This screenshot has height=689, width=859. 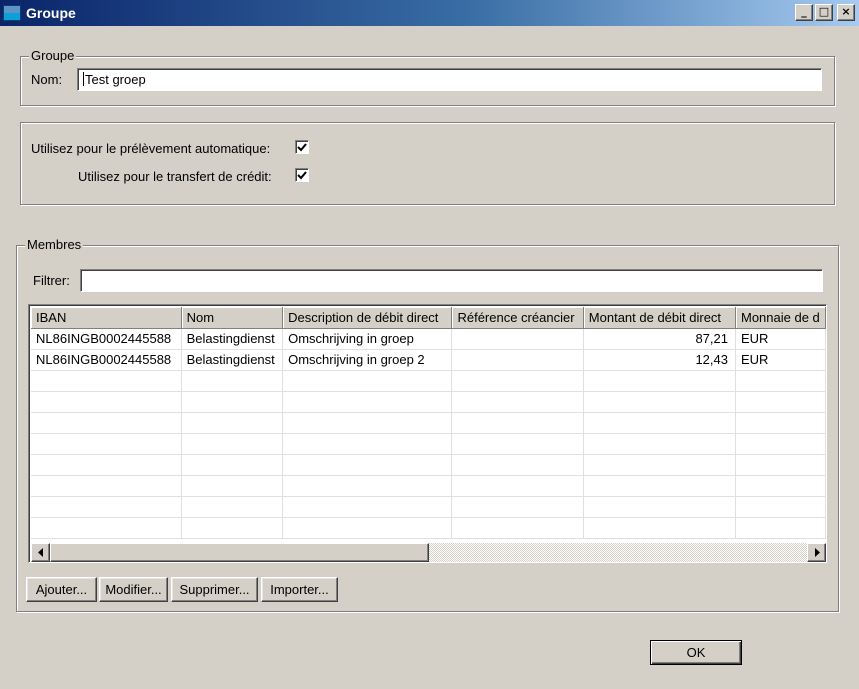 I want to click on window-title: Groupe, so click(x=51, y=13).